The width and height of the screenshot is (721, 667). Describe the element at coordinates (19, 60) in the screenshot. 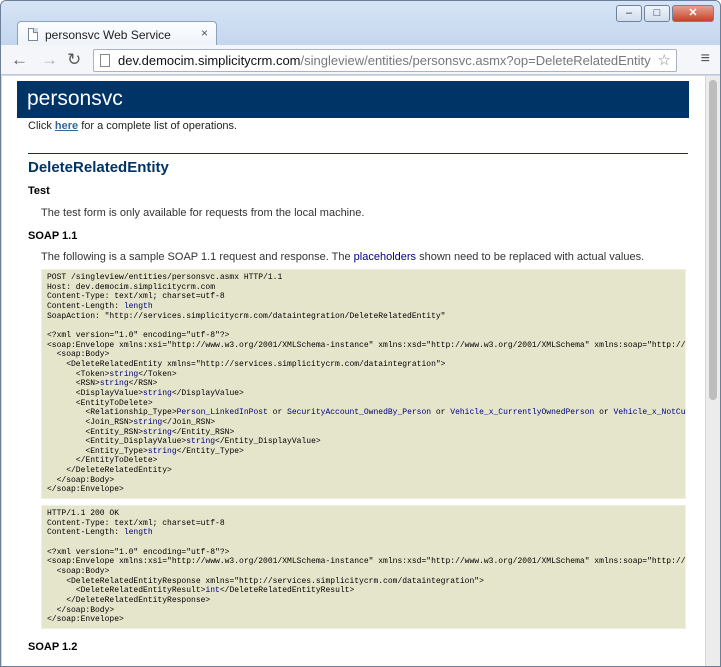

I see `back-arrow-icon: ←` at that location.